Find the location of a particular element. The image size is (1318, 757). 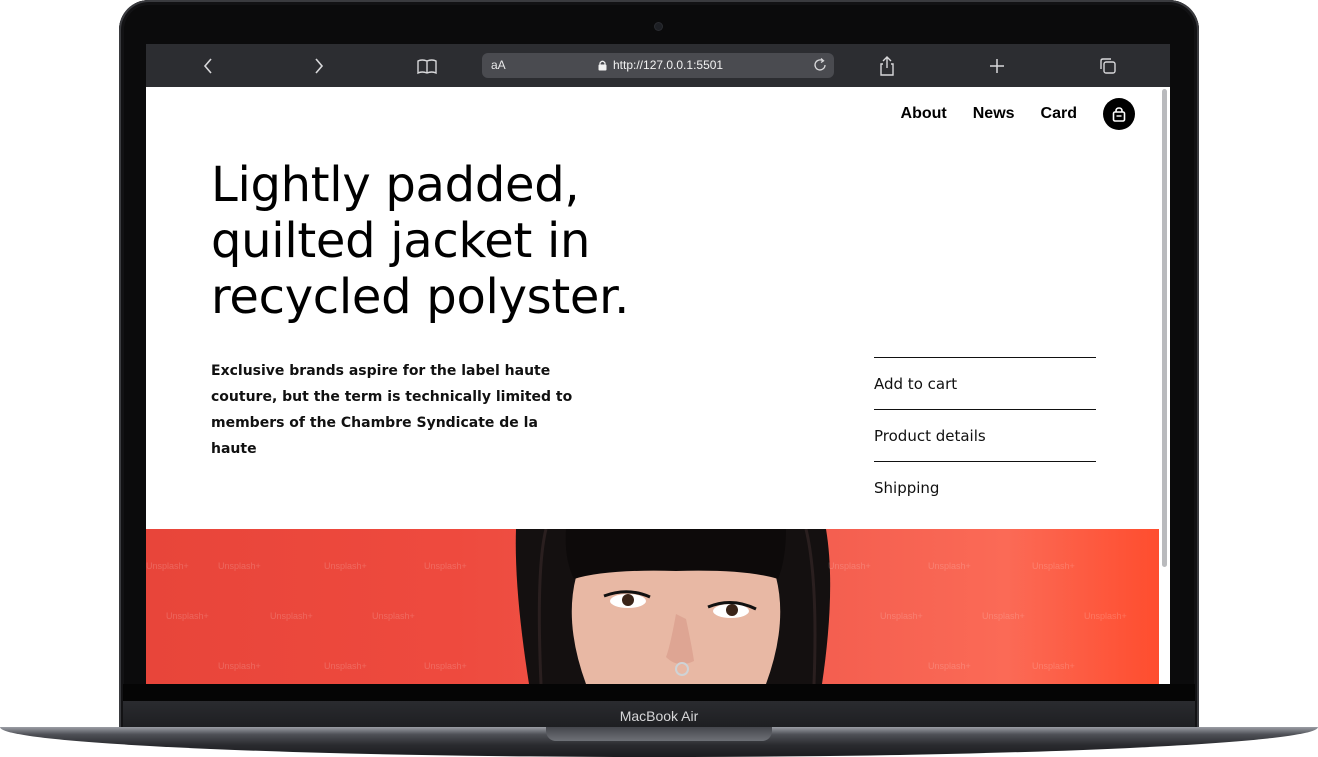

main-nav: About News Card is located at coordinates (1018, 114).